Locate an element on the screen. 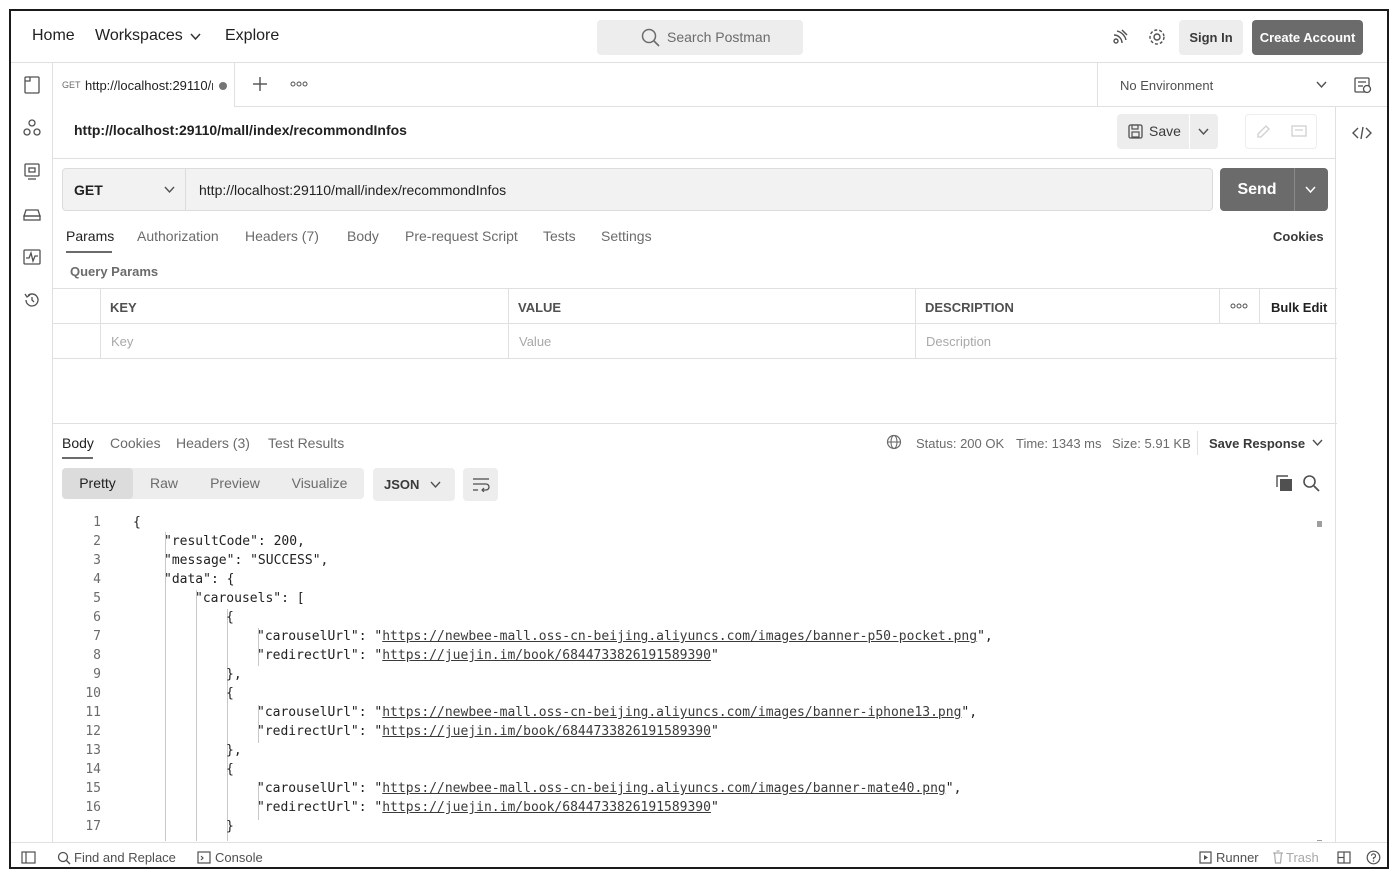 This screenshot has width=1398, height=878. environments-icon is located at coordinates (32, 171).